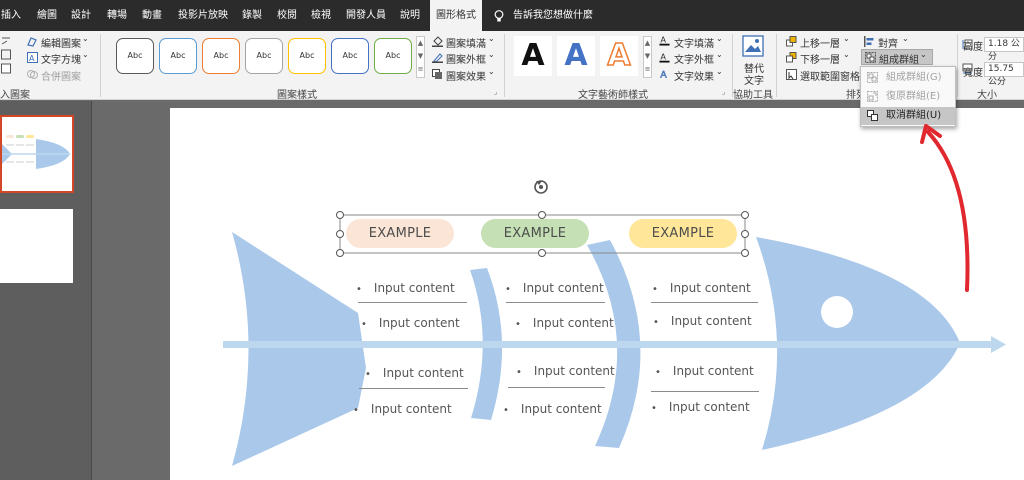 The image size is (1024, 480). What do you see at coordinates (437, 74) in the screenshot?
I see `shape-effects-icon` at bounding box center [437, 74].